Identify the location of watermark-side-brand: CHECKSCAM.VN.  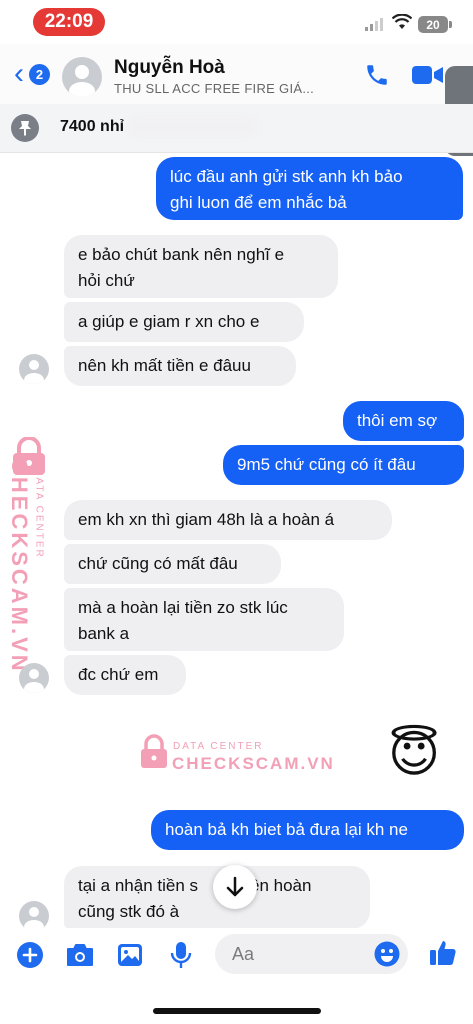
(19, 566).